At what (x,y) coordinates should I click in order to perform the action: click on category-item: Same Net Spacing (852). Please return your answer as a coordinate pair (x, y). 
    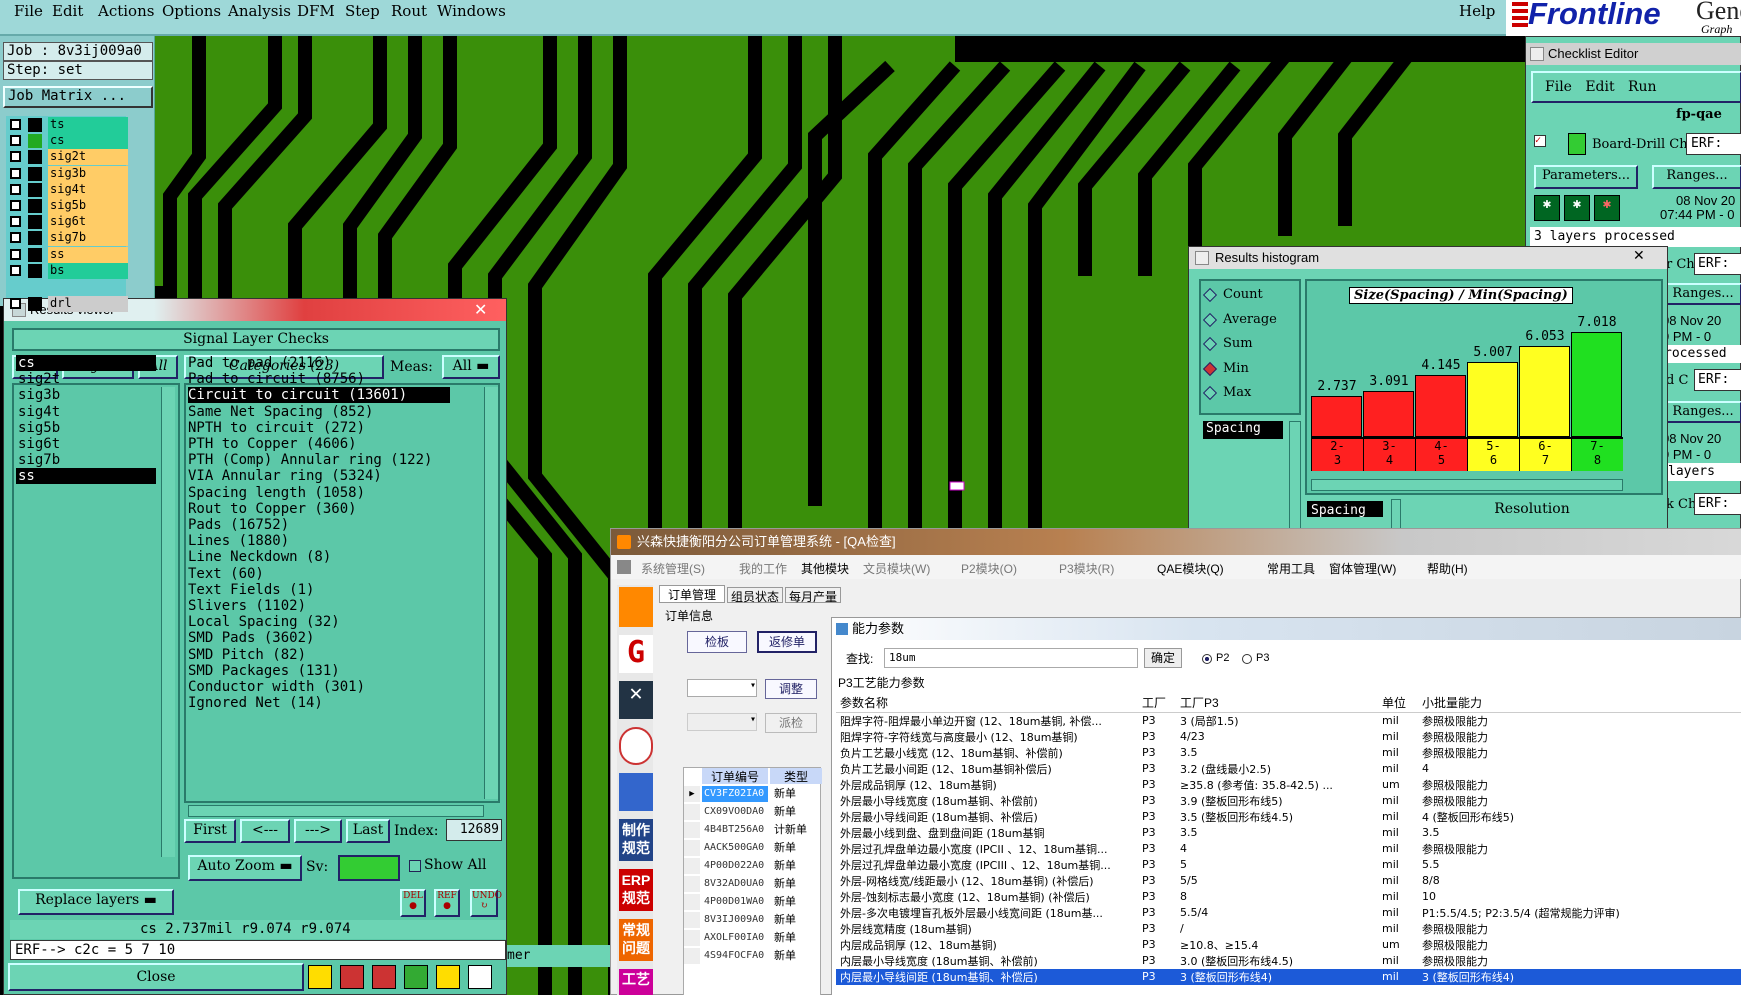
    Looking at the image, I should click on (280, 412).